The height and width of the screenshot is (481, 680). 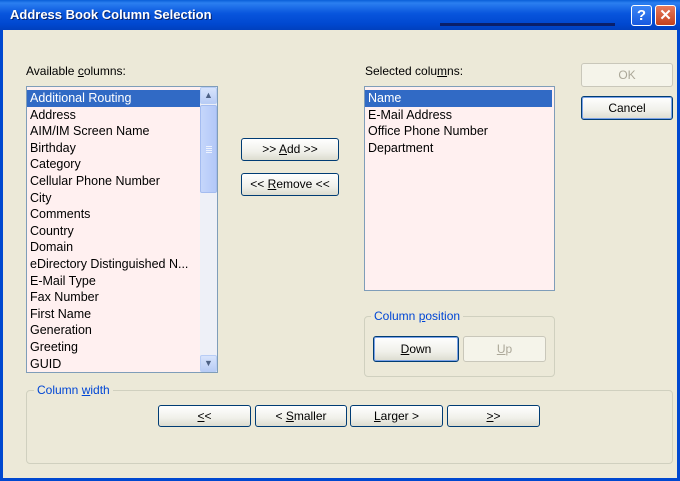 What do you see at coordinates (414, 71) in the screenshot?
I see `selected-columns-label: Selected columns:` at bounding box center [414, 71].